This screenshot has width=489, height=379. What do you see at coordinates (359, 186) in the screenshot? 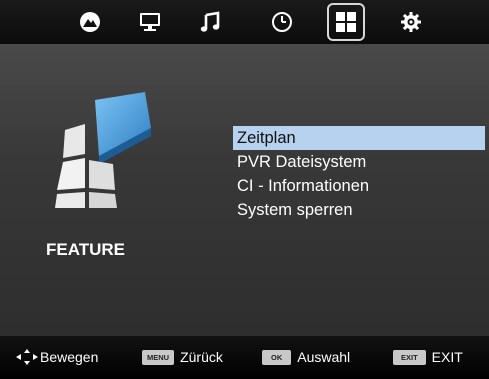
I see `menu-item-ci-informationen: CI - Informationen` at bounding box center [359, 186].